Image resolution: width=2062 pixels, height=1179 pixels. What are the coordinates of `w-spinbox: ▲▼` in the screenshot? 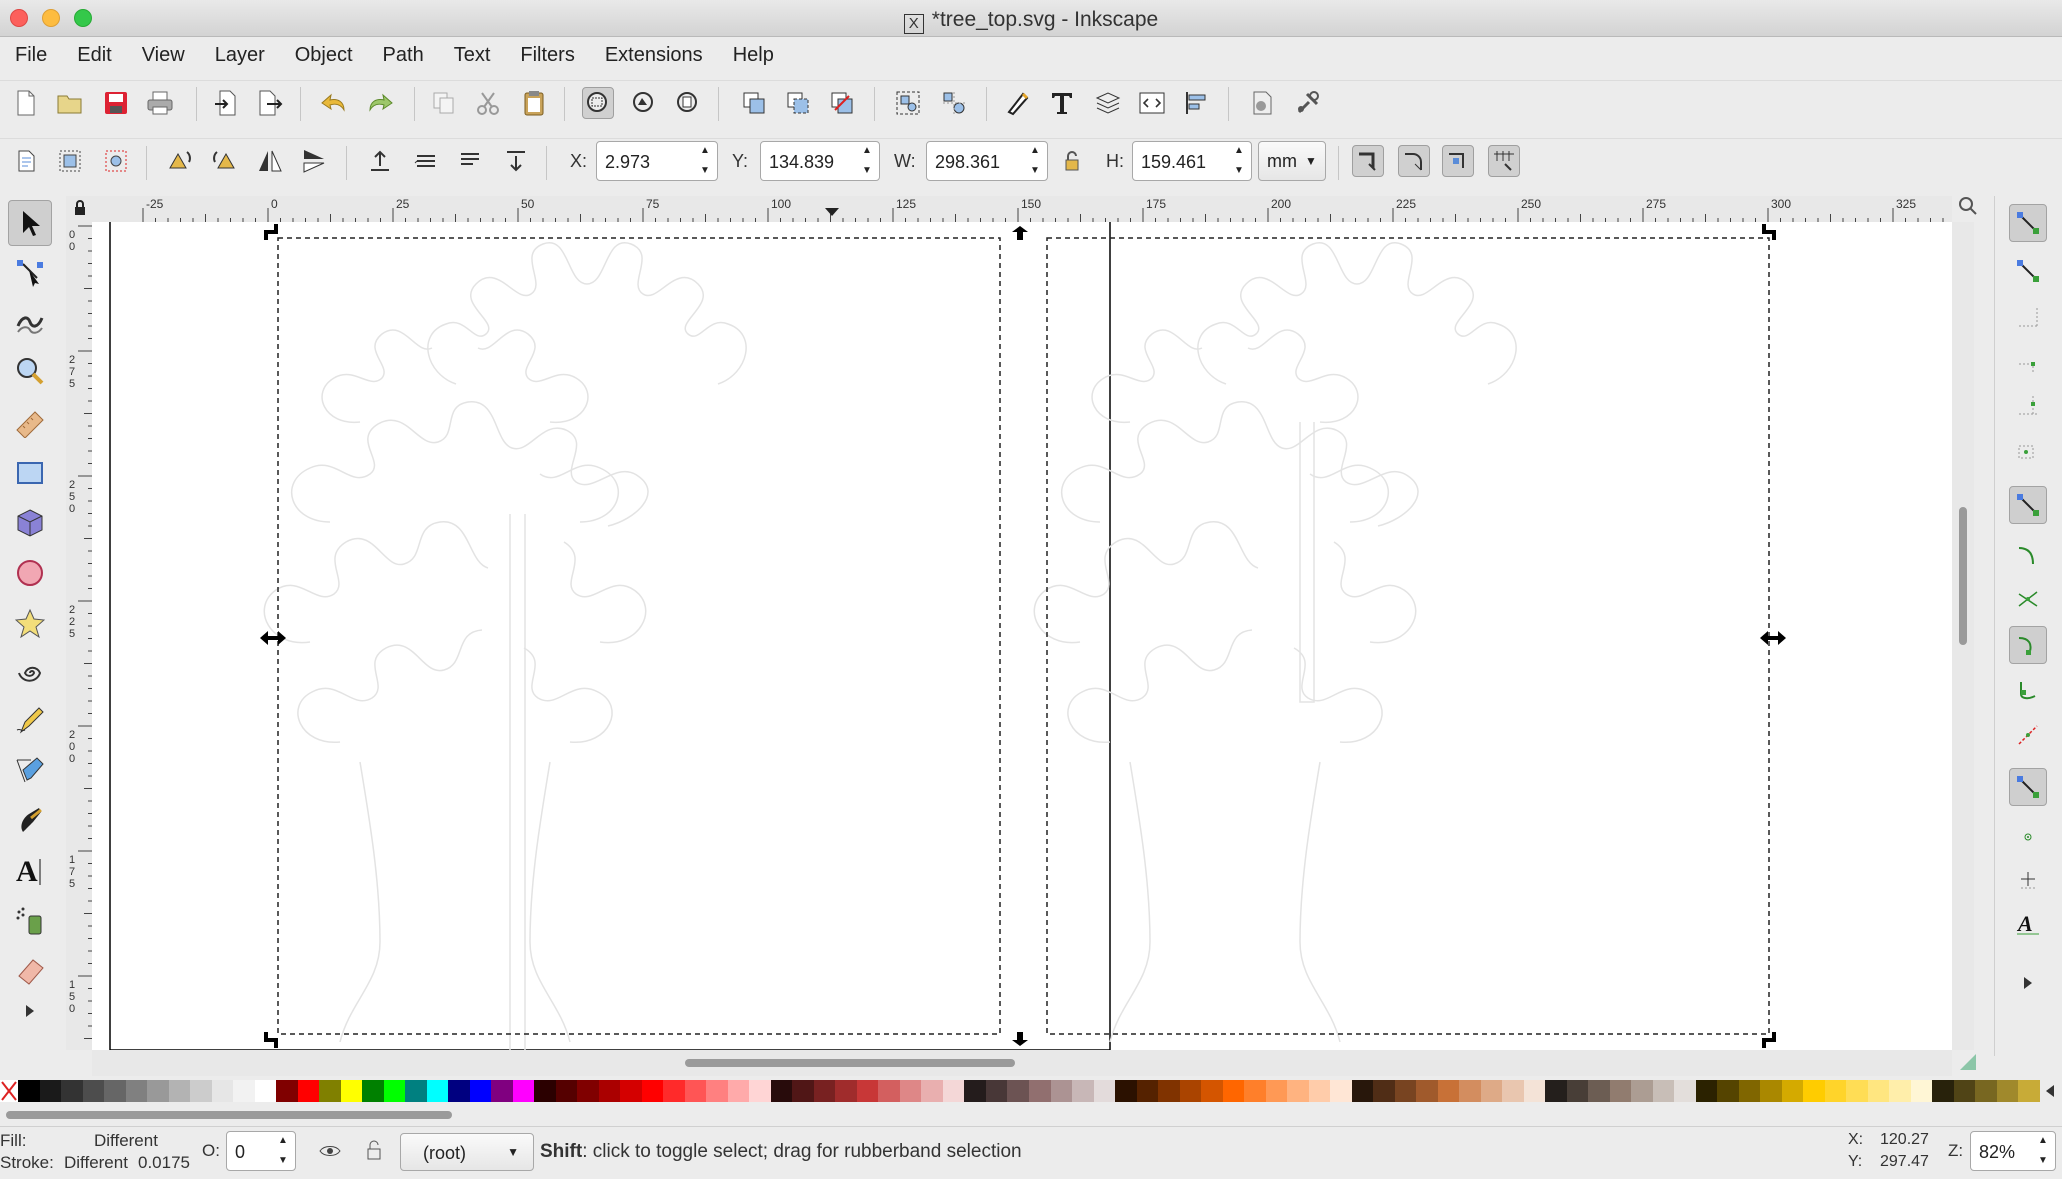 It's located at (987, 161).